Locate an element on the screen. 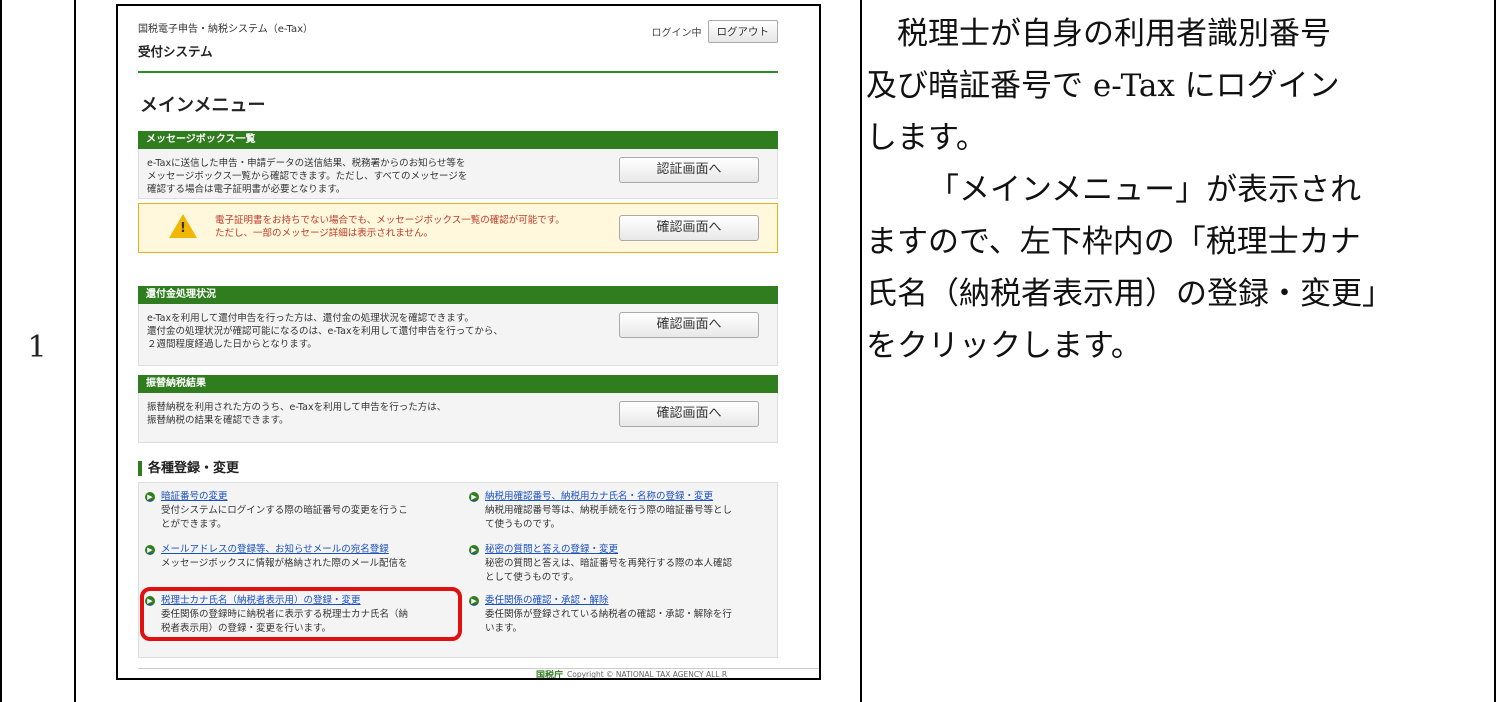 This screenshot has width=1496, height=702. instruction-line: 氏名（納税者表示用）の登録・変更」 is located at coordinates (1129, 294).